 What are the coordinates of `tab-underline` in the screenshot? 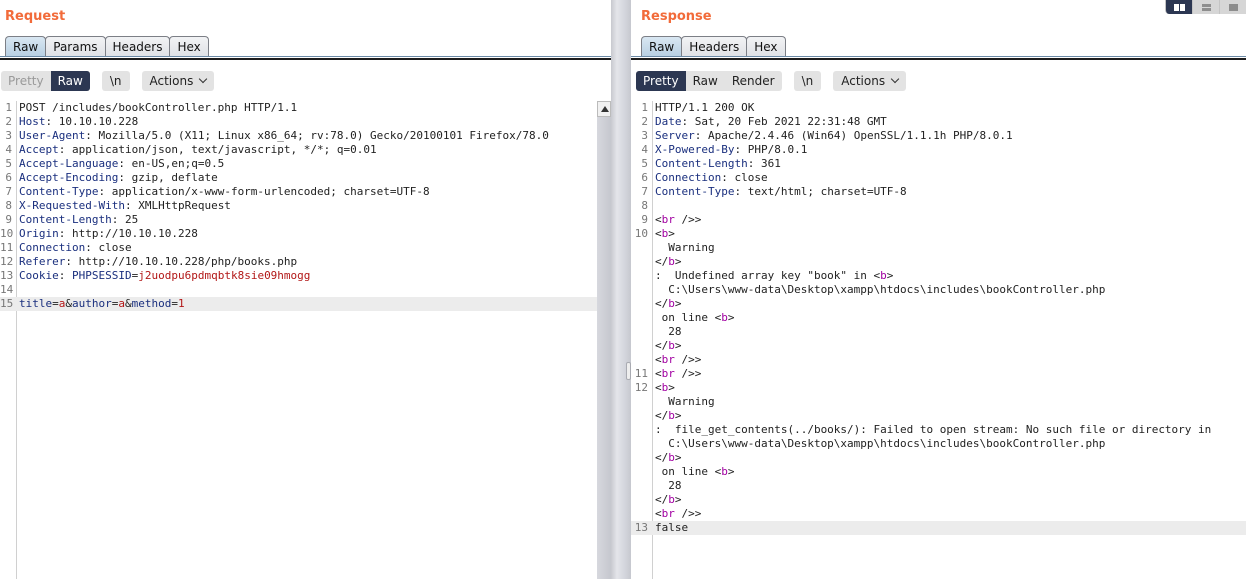 It's located at (938, 56).